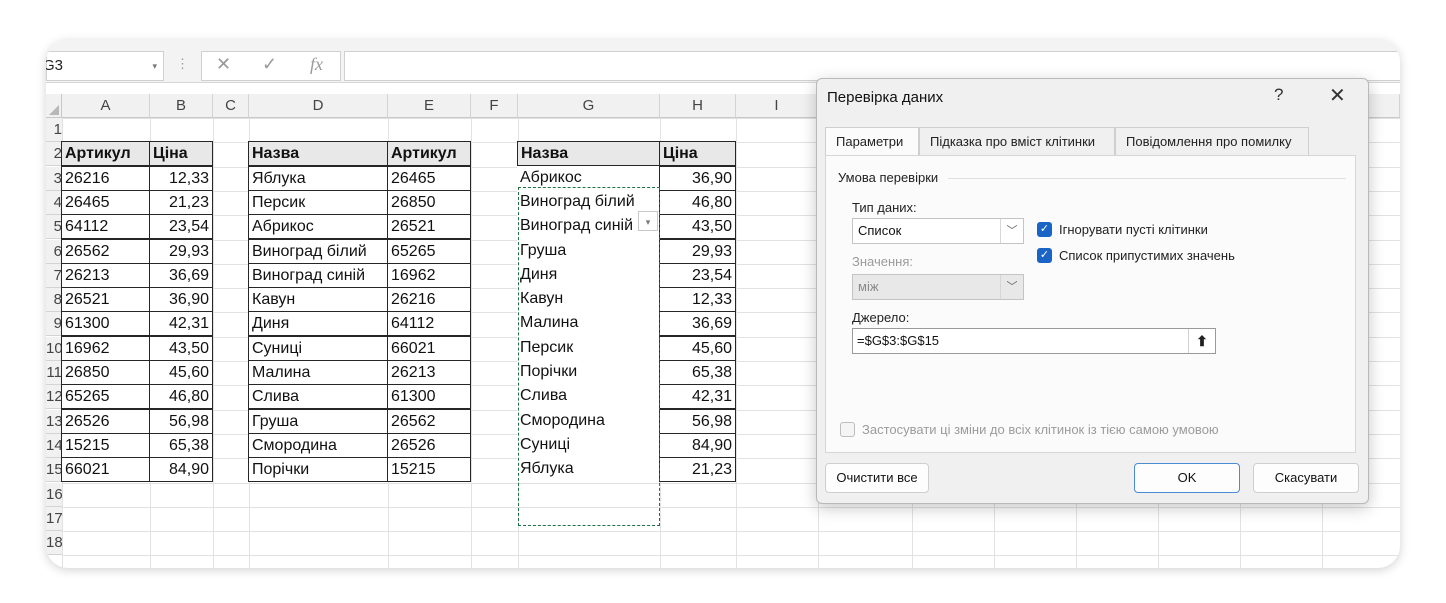 This screenshot has width=1446, height=603. What do you see at coordinates (223, 64) in the screenshot?
I see `cancel-icon: ✕` at bounding box center [223, 64].